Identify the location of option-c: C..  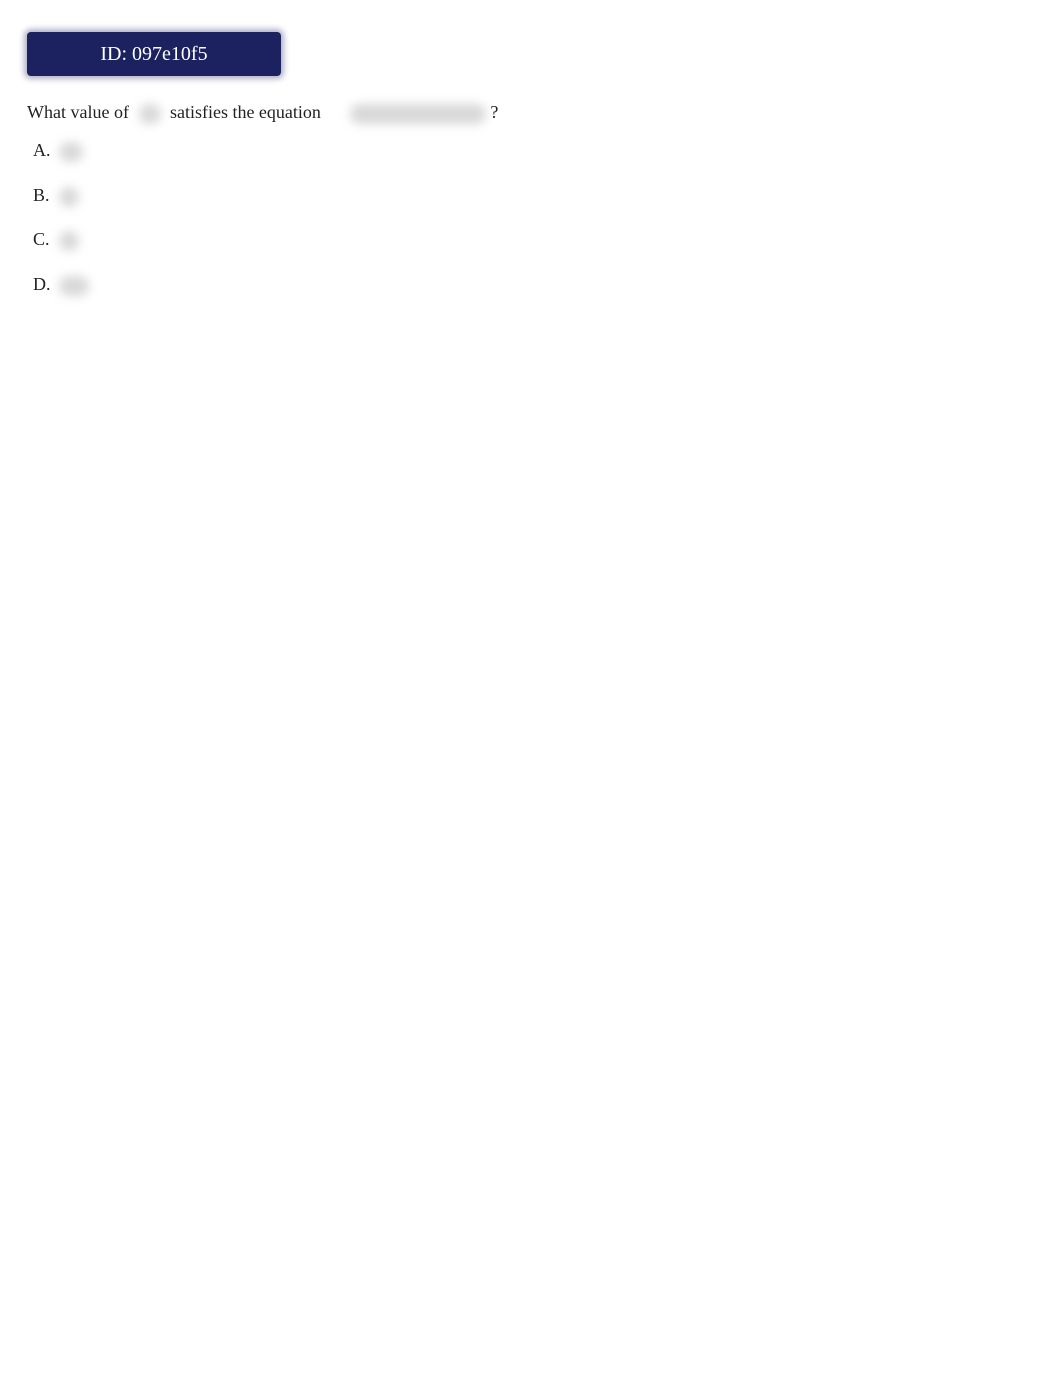
(61, 251).